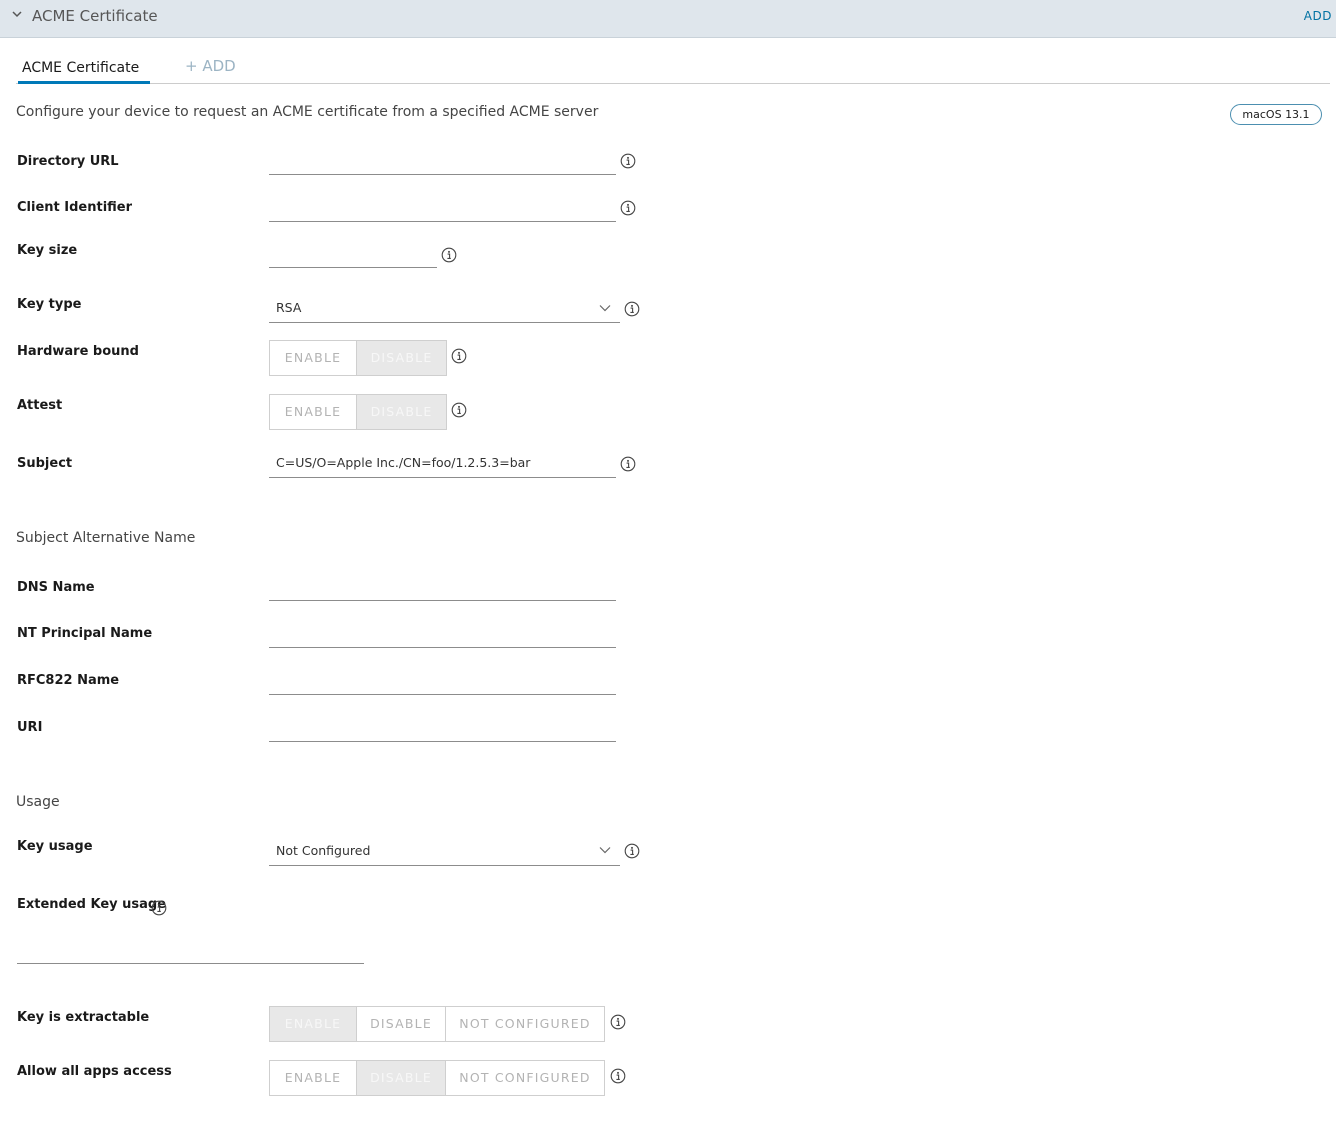  What do you see at coordinates (401, 358) in the screenshot?
I see `hardware-bound-disable-button: DISABLE` at bounding box center [401, 358].